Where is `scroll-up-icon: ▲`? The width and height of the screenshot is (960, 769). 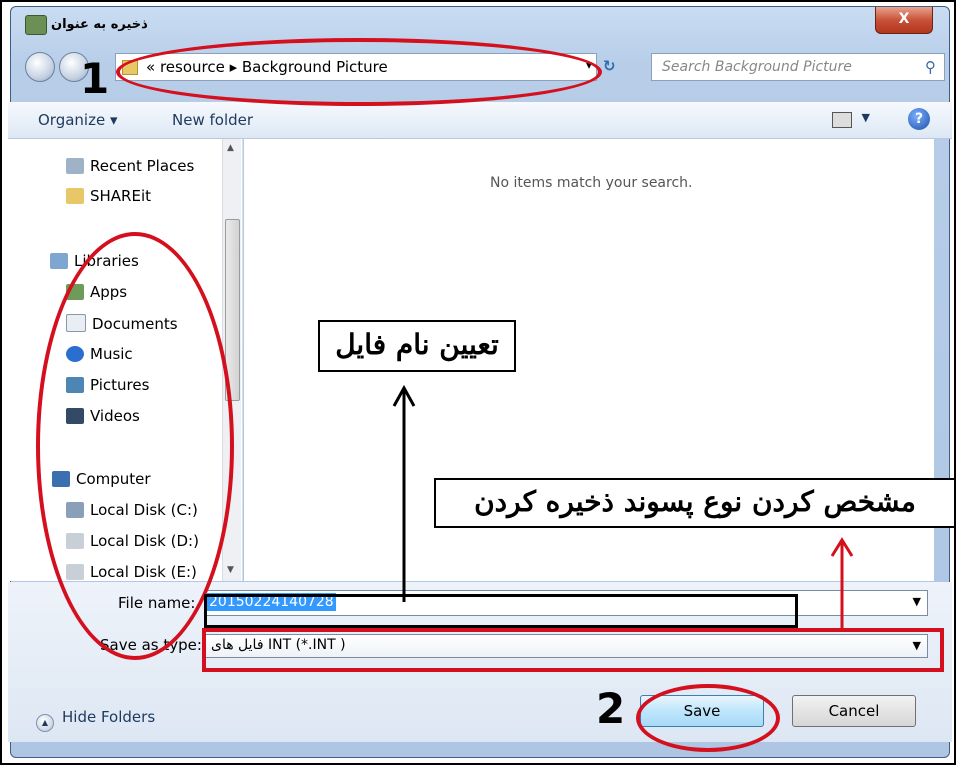
scroll-up-icon: ▲ is located at coordinates (230, 148).